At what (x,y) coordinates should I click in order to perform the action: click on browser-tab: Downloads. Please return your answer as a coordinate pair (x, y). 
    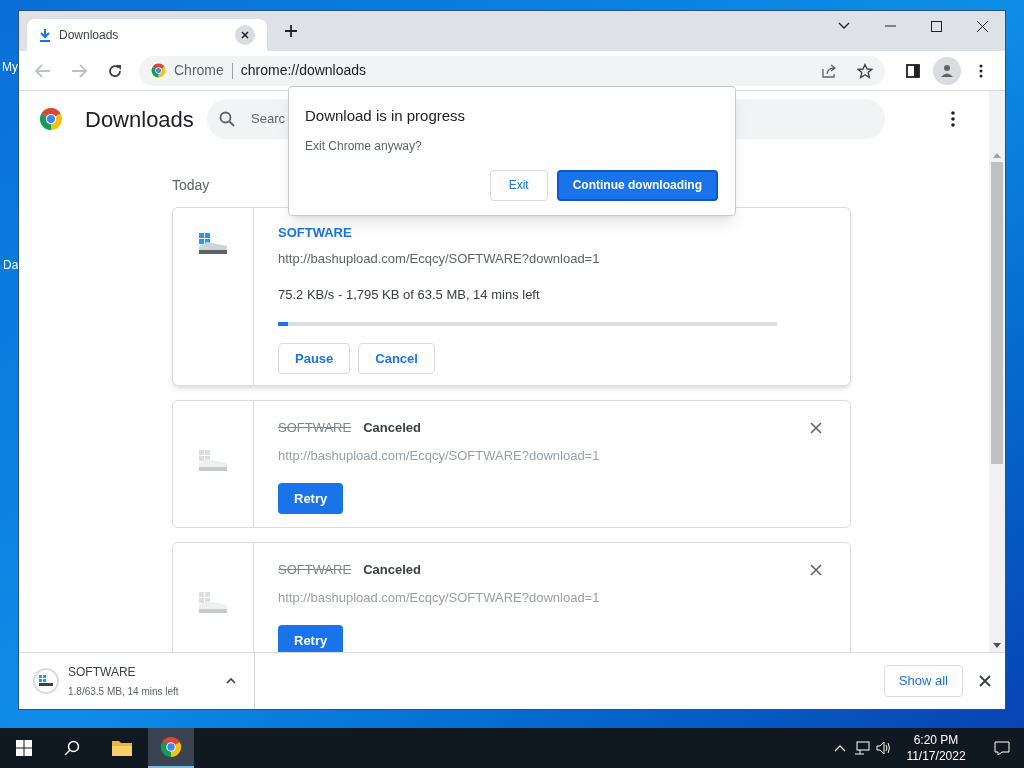
    Looking at the image, I should click on (147, 35).